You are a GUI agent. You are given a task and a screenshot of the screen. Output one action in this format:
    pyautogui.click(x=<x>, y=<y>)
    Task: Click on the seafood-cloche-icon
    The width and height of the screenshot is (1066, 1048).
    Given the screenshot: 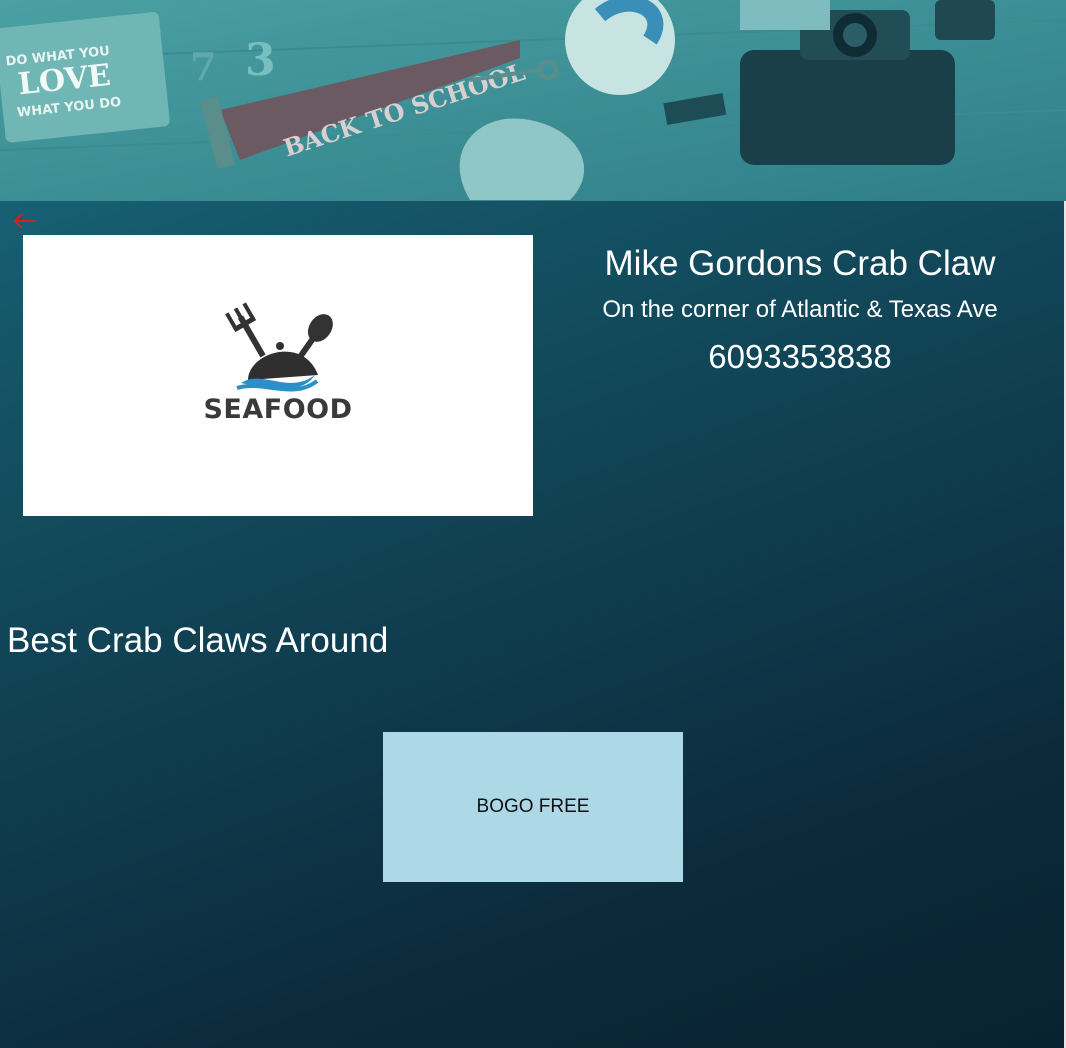 What is the action you would take?
    pyautogui.click(x=279, y=347)
    